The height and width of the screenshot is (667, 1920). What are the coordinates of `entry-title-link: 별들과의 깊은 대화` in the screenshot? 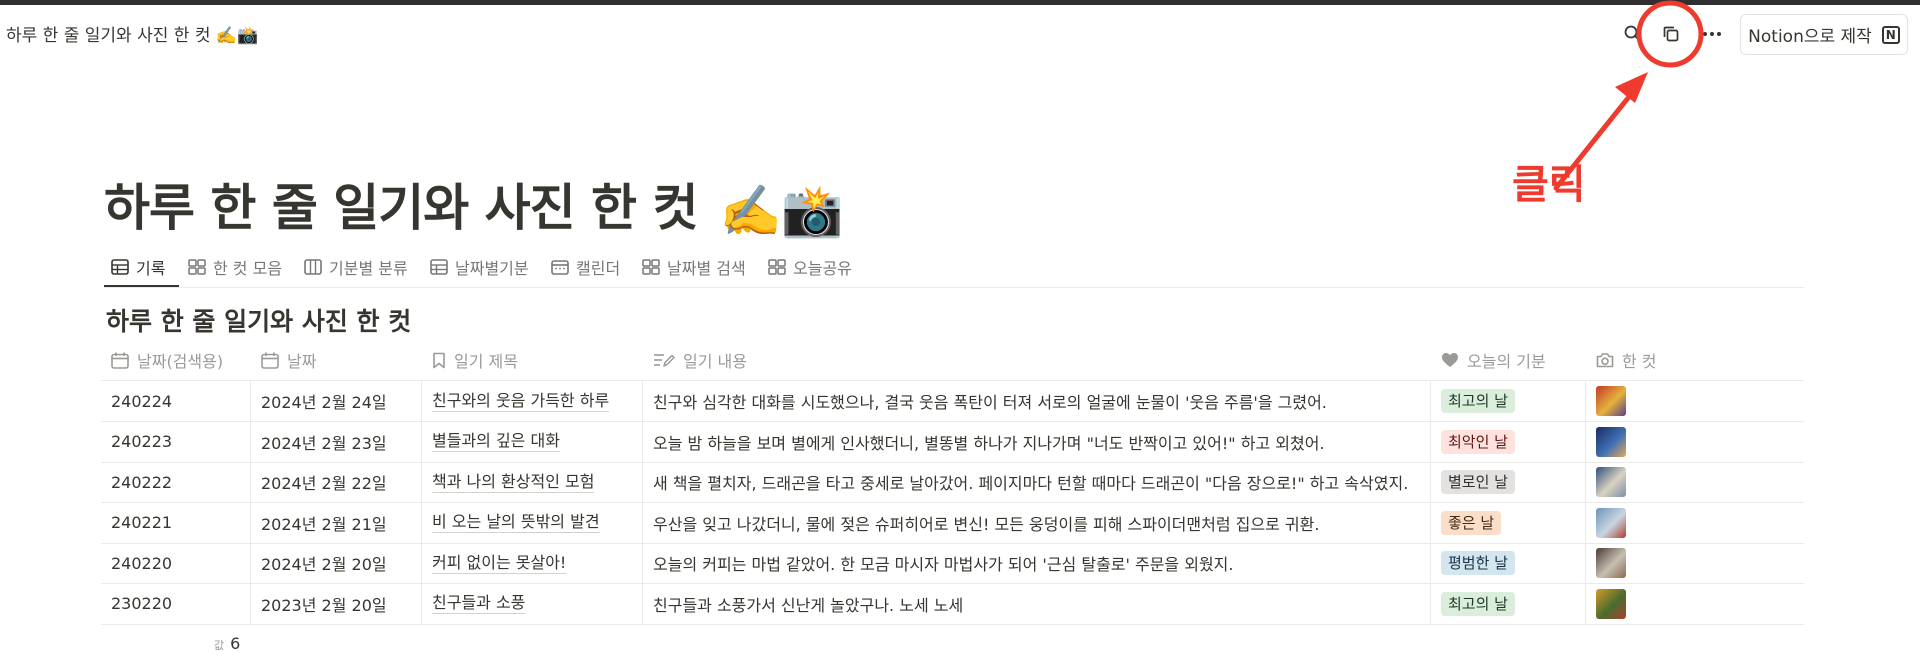 It's located at (496, 441).